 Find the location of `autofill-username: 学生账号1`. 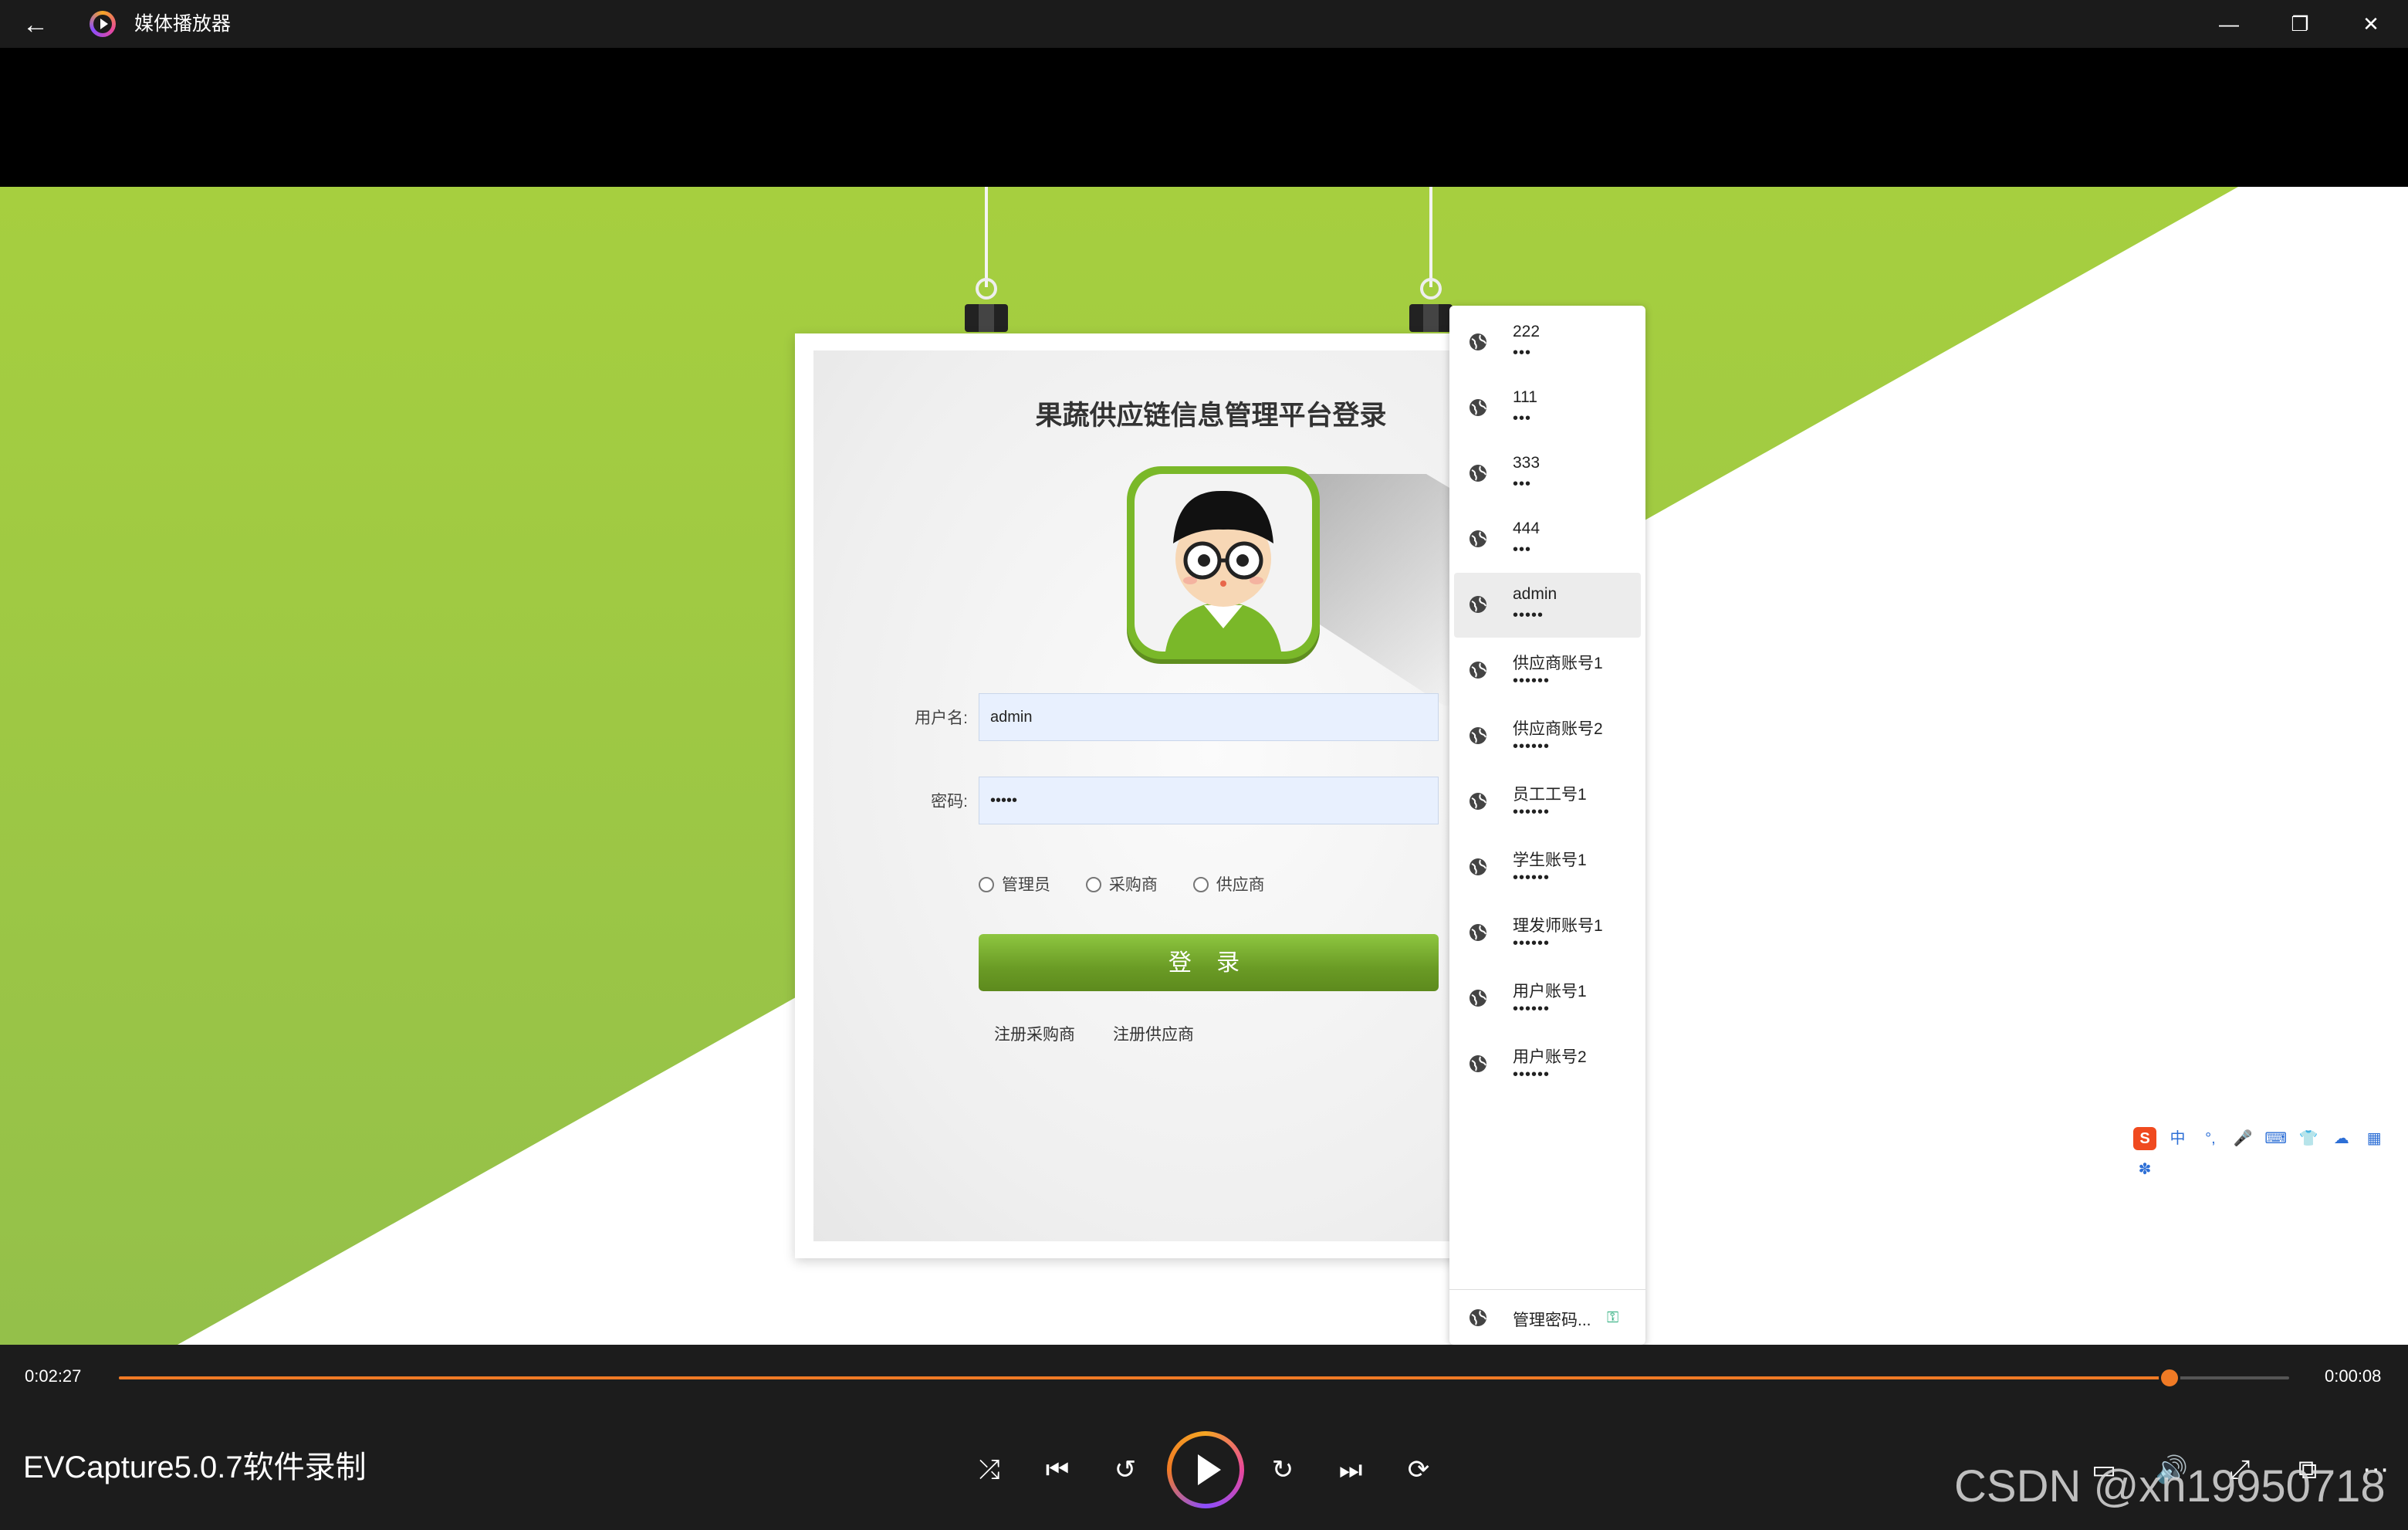

autofill-username: 学生账号1 is located at coordinates (1550, 860).